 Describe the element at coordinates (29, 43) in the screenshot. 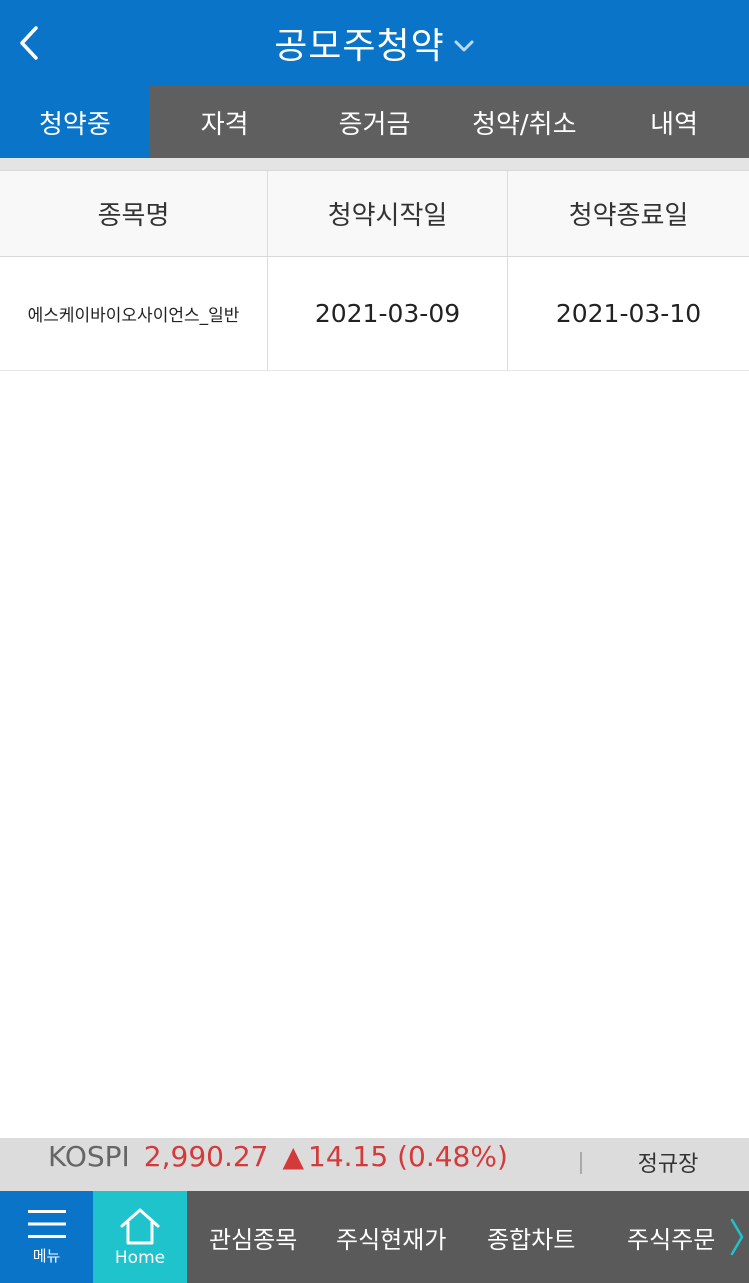

I see `chevron-left-icon` at that location.